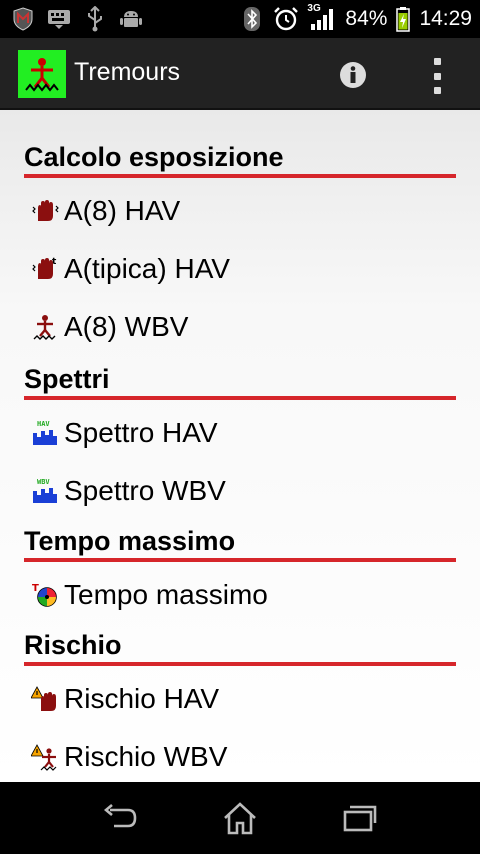 This screenshot has height=854, width=480. Describe the element at coordinates (45, 699) in the screenshot. I see `risk-hav-icon` at that location.